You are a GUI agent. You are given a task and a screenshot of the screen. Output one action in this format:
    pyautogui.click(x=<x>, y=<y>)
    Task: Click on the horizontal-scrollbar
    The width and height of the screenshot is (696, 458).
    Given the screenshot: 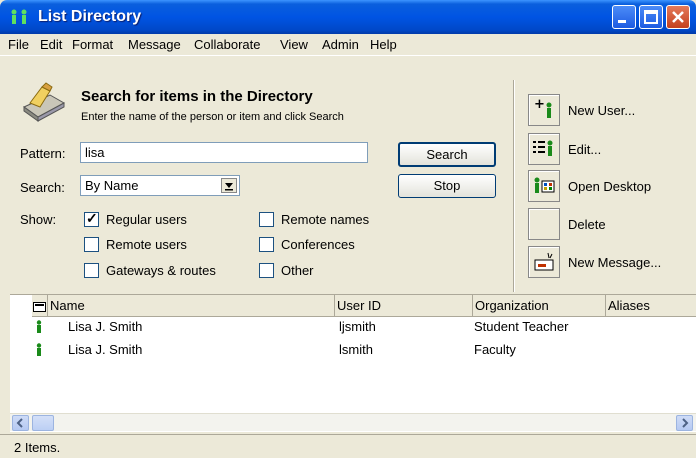 What is the action you would take?
    pyautogui.click(x=353, y=422)
    